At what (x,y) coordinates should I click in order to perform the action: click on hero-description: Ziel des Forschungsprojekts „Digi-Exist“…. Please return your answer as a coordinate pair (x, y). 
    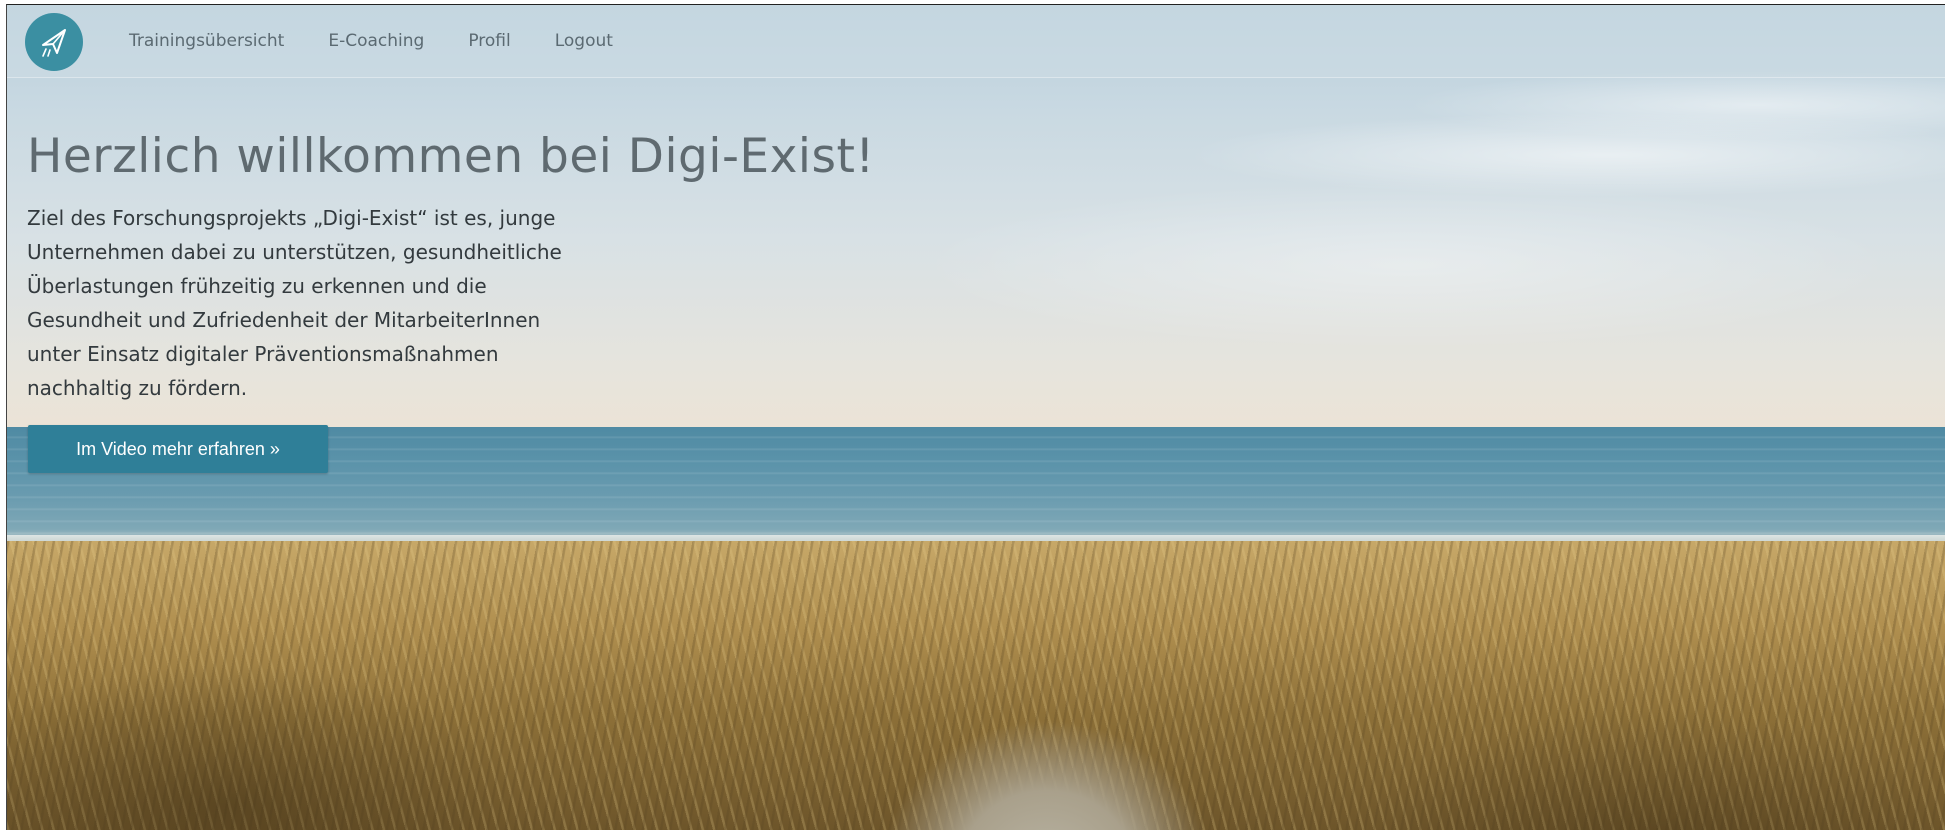
    Looking at the image, I should click on (332, 303).